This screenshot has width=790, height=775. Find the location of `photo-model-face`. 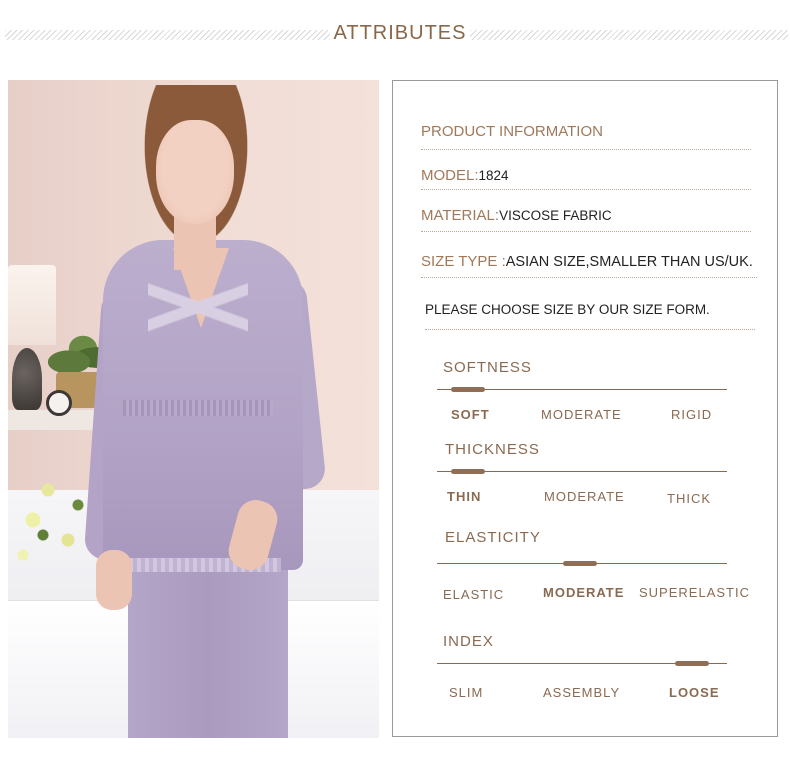

photo-model-face is located at coordinates (195, 172).